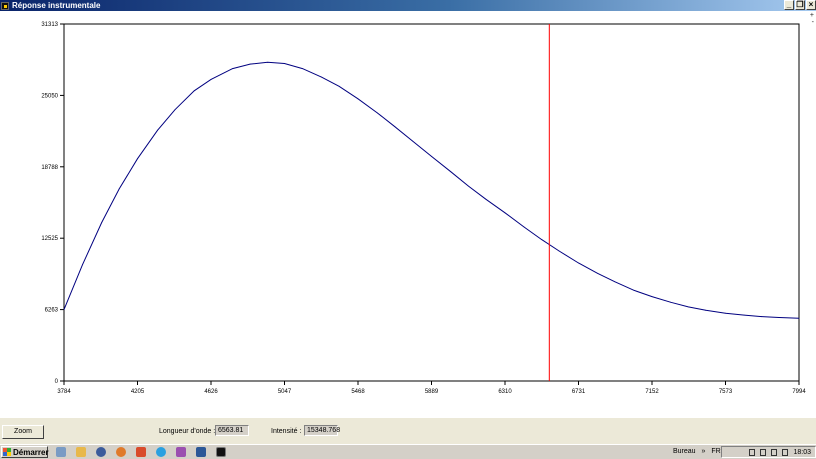 The image size is (816, 459). Describe the element at coordinates (49, 25) in the screenshot. I see `y-tick-label: 31313` at that location.